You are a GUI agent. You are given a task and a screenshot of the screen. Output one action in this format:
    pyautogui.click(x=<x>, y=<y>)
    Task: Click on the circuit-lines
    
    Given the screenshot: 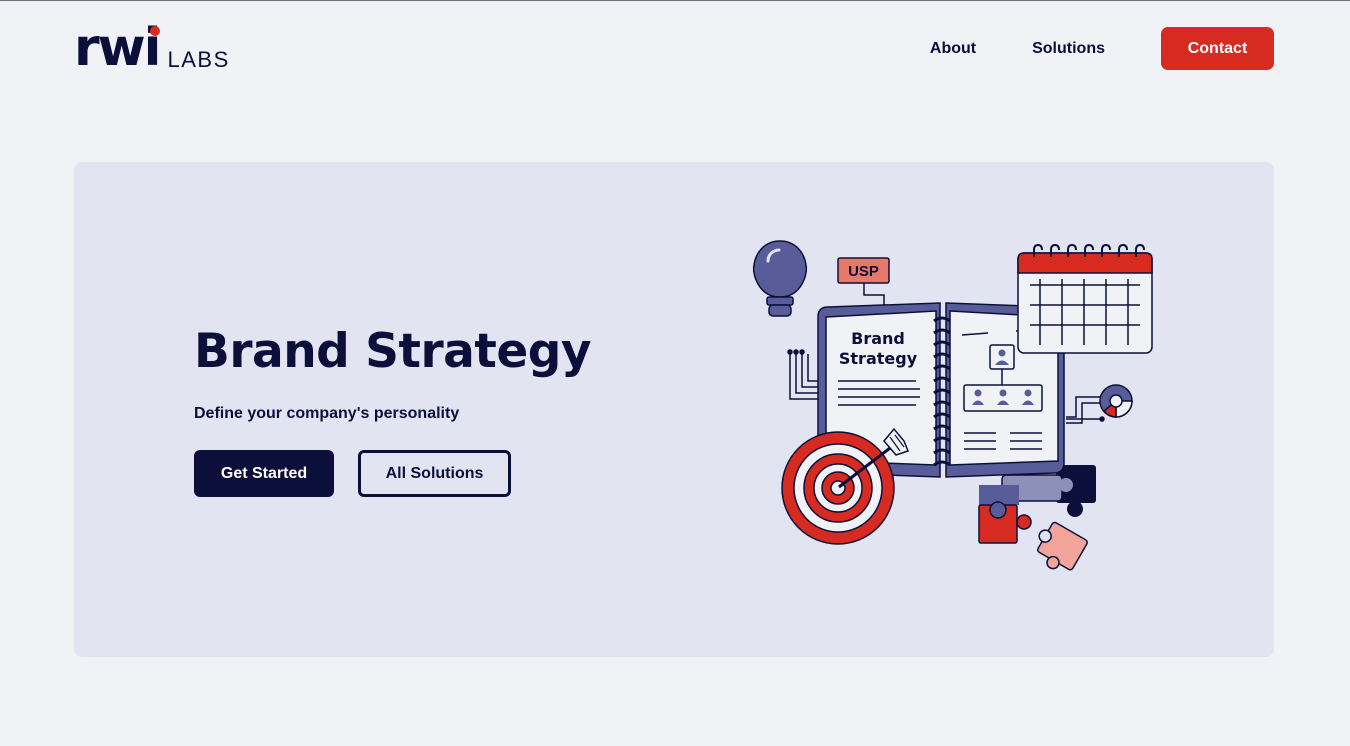 What is the action you would take?
    pyautogui.click(x=802, y=374)
    